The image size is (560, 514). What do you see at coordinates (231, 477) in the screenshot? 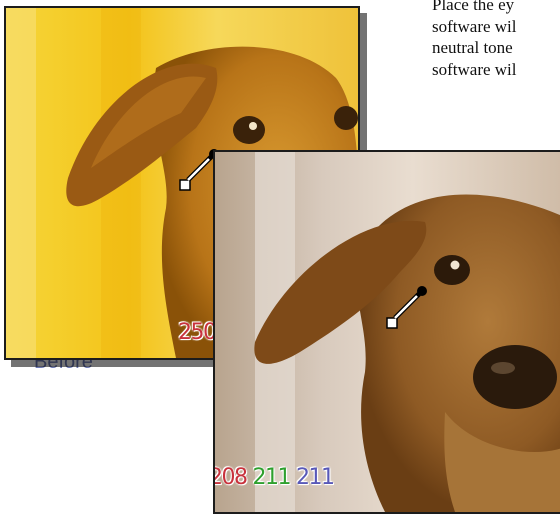
I see `red-value: 208` at bounding box center [231, 477].